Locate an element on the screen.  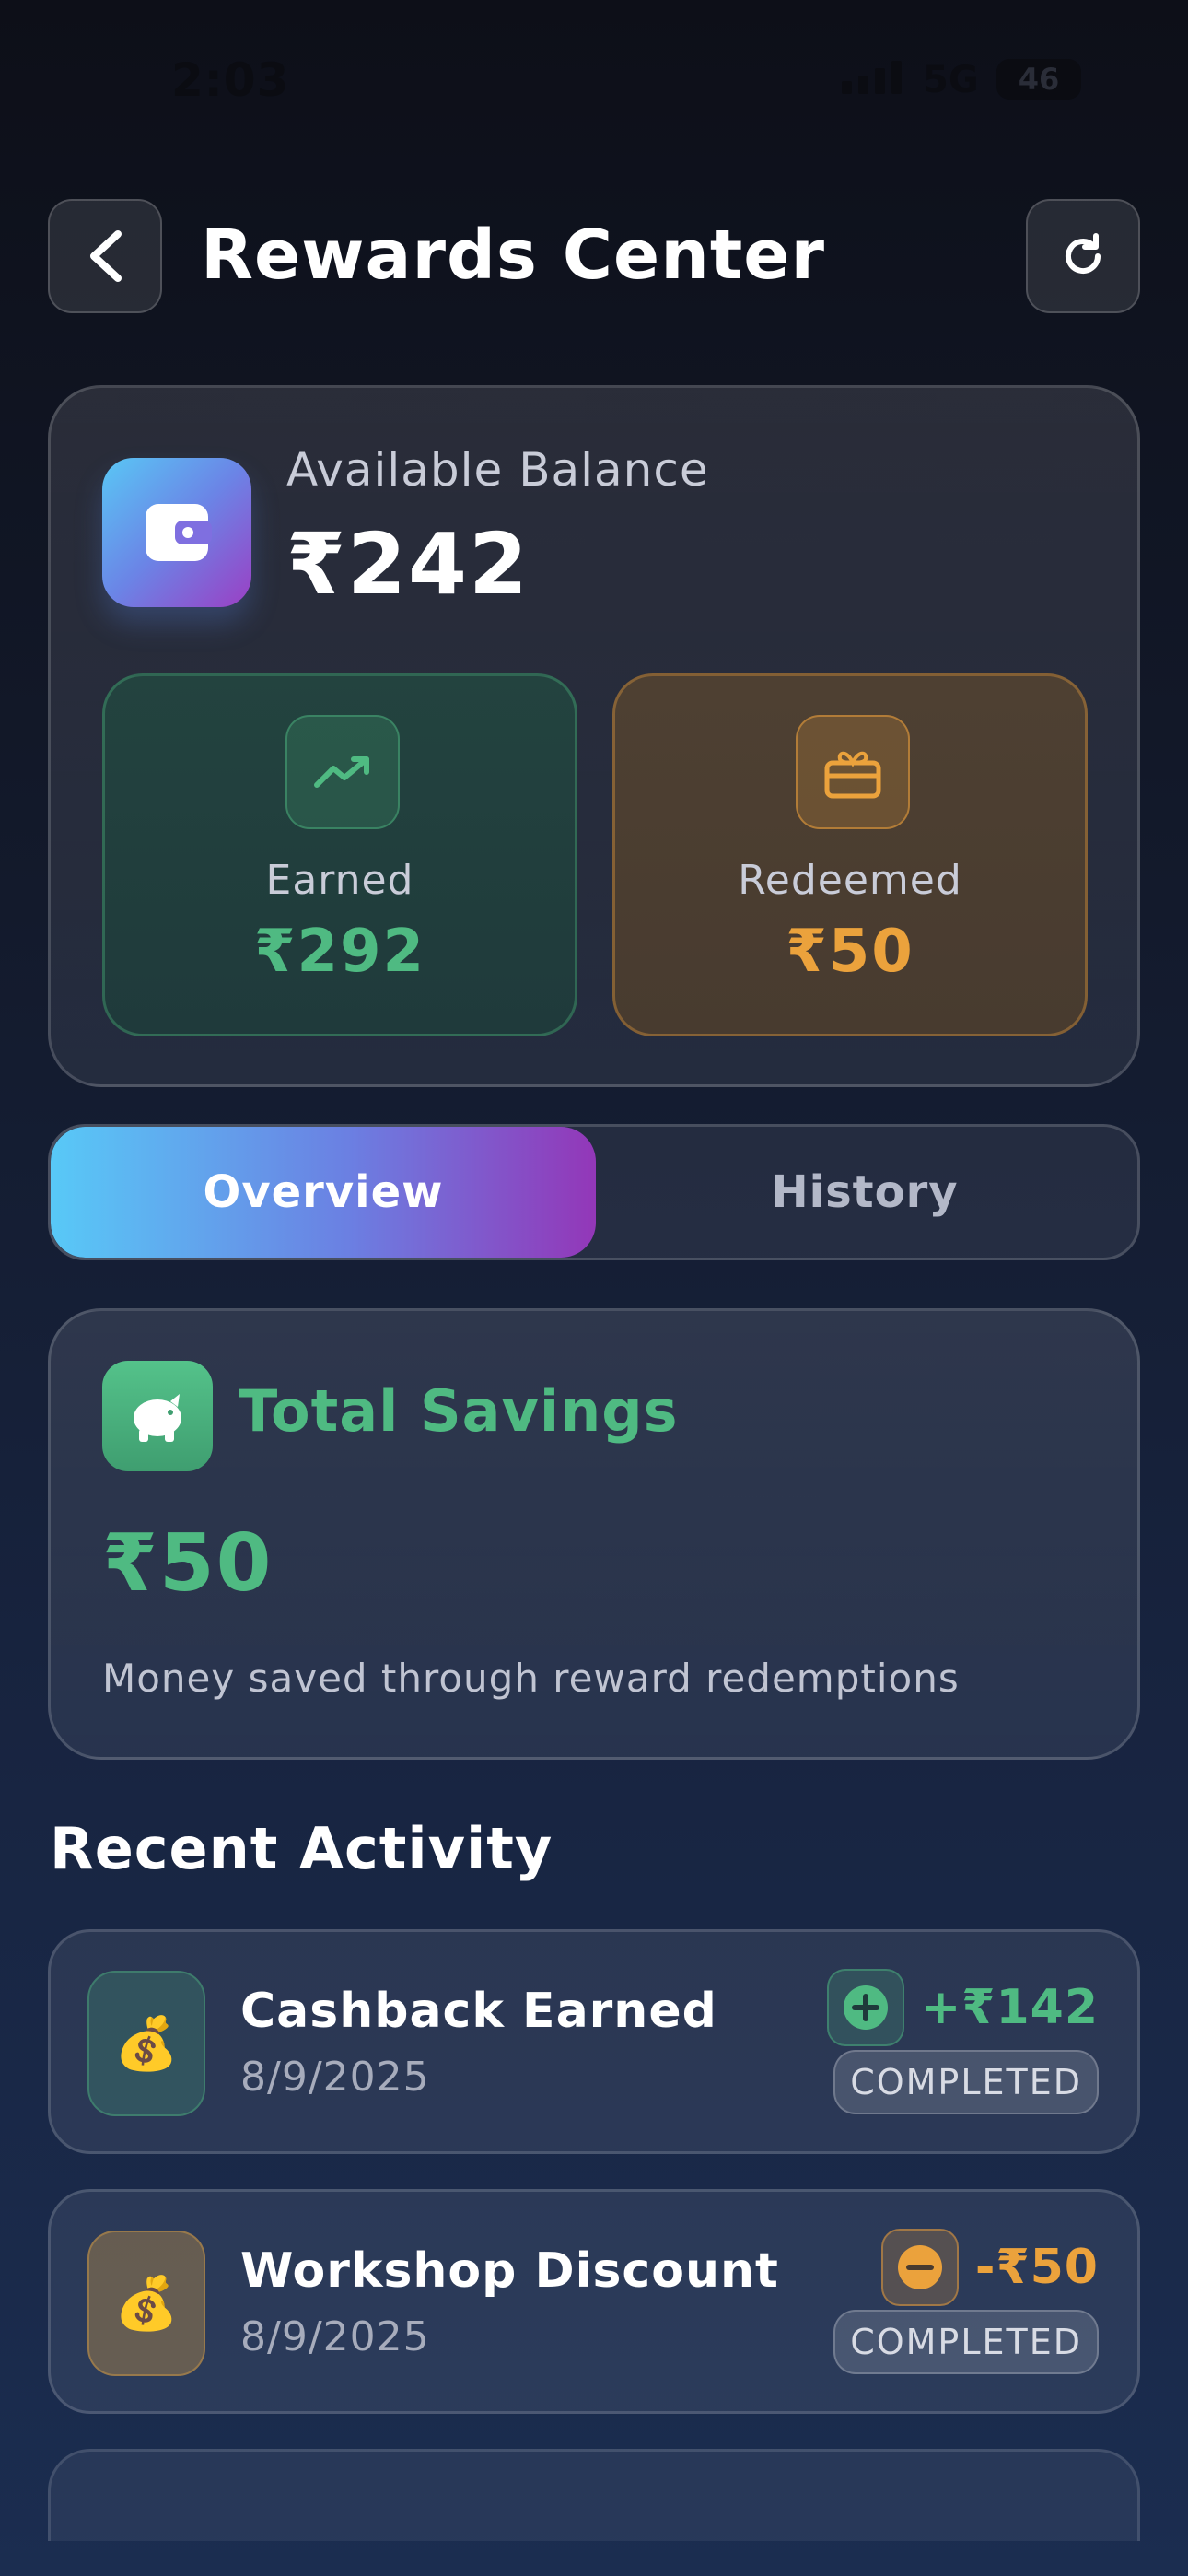
redeemed-value: ₹50 is located at coordinates (850, 952).